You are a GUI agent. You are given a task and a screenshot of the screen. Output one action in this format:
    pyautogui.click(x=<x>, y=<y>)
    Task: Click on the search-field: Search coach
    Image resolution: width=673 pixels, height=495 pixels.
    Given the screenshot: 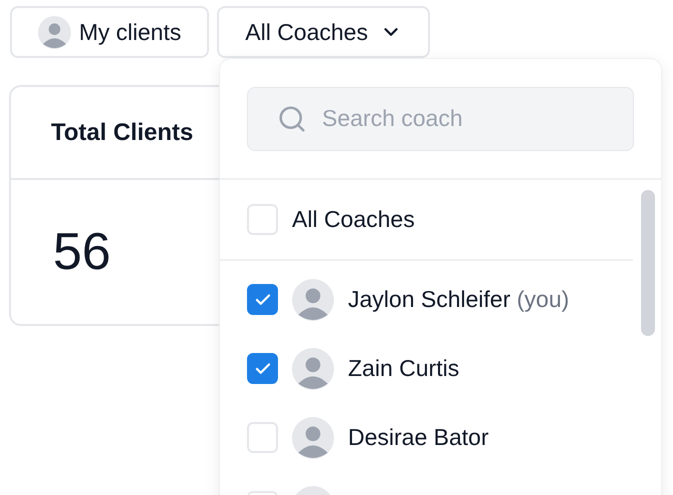 What is the action you would take?
    pyautogui.click(x=440, y=118)
    